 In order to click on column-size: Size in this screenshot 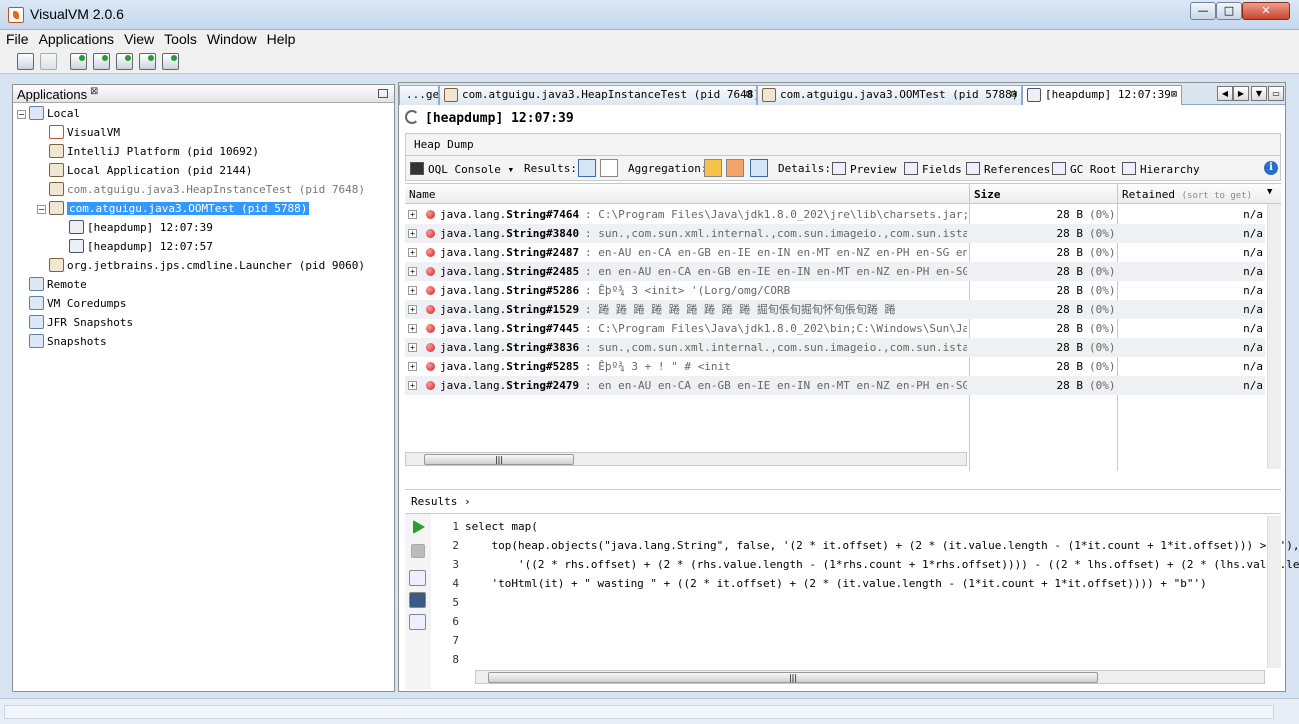, I will do `click(987, 194)`.